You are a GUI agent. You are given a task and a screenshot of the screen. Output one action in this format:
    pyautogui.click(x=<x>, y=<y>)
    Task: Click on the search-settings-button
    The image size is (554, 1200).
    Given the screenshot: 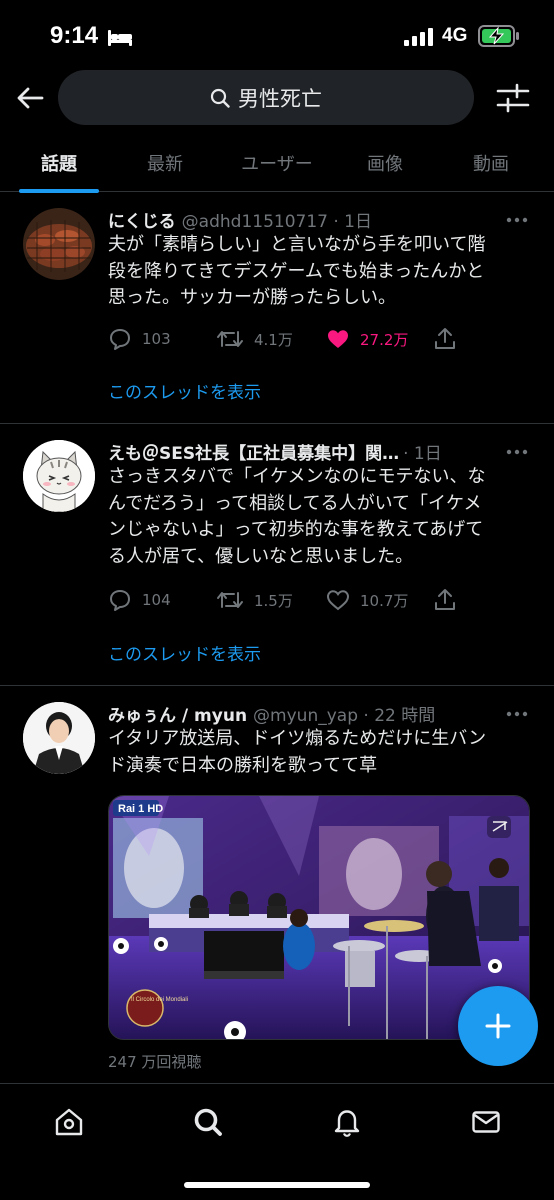 What is the action you would take?
    pyautogui.click(x=513, y=98)
    